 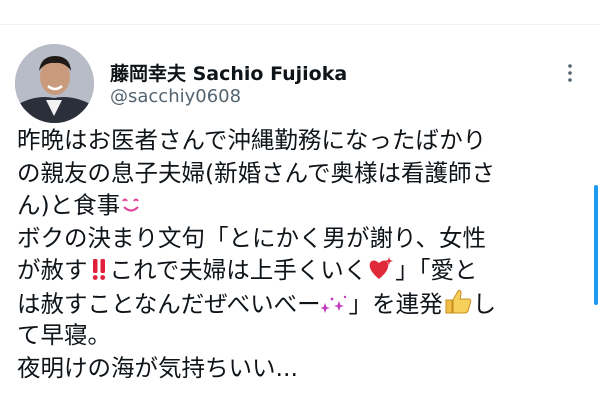 What do you see at coordinates (256, 172) in the screenshot?
I see `tweet-line: の親友の息子夫婦(新婚さんで奥様は看護師さ` at bounding box center [256, 172].